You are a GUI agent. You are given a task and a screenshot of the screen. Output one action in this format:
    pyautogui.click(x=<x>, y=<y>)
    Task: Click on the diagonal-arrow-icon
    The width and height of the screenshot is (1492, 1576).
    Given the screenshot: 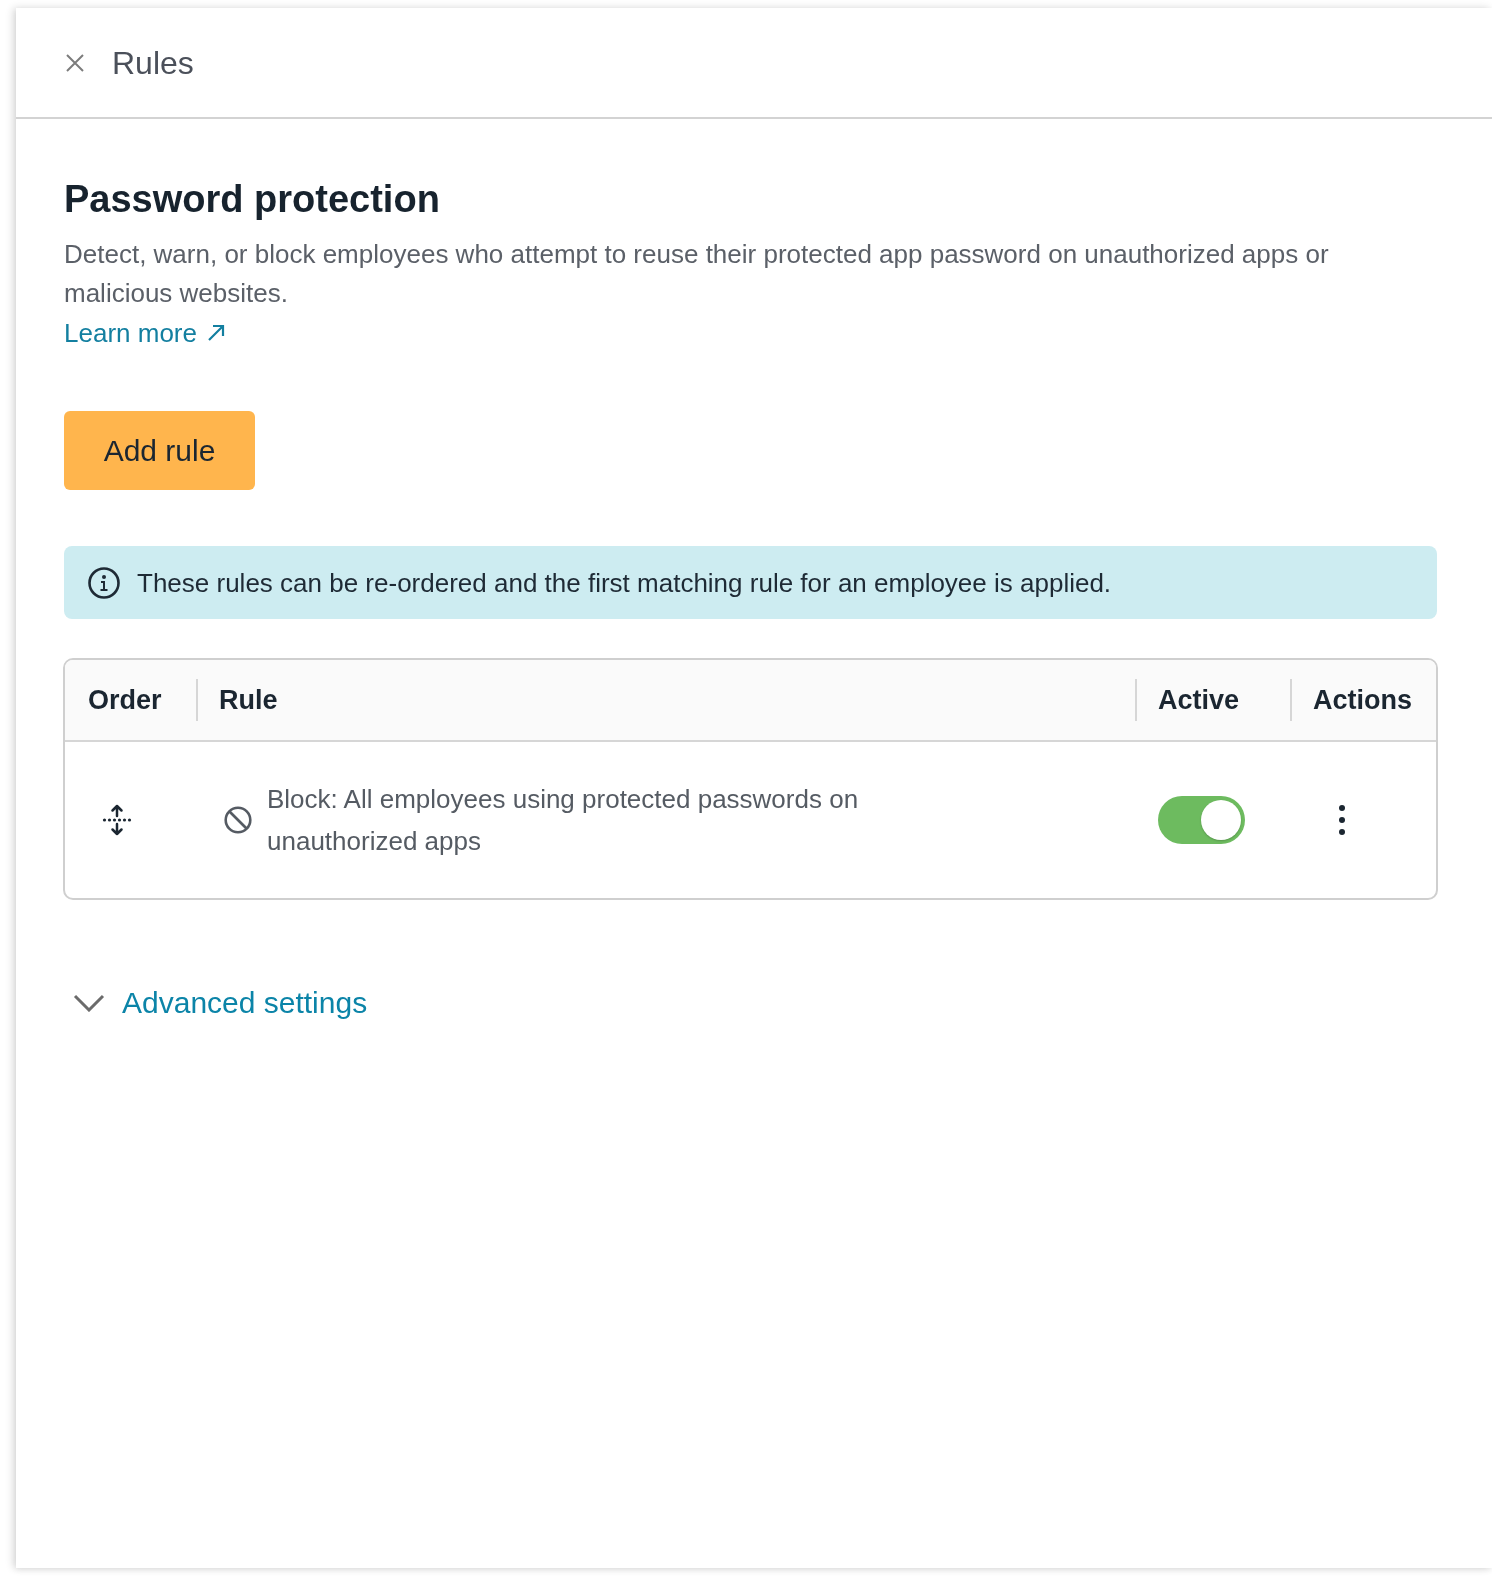 What is the action you would take?
    pyautogui.click(x=215, y=333)
    